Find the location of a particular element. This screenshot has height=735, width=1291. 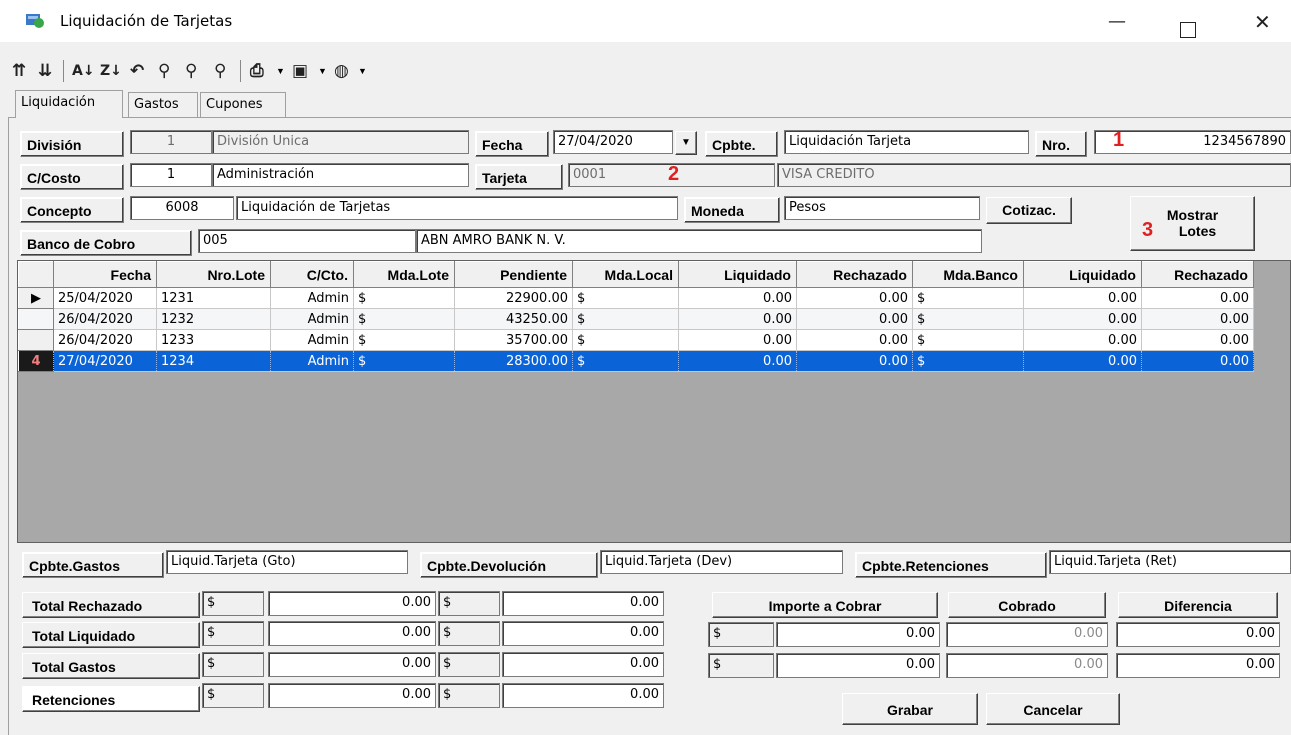

col-mda-local: Mda.Local is located at coordinates (625, 274).